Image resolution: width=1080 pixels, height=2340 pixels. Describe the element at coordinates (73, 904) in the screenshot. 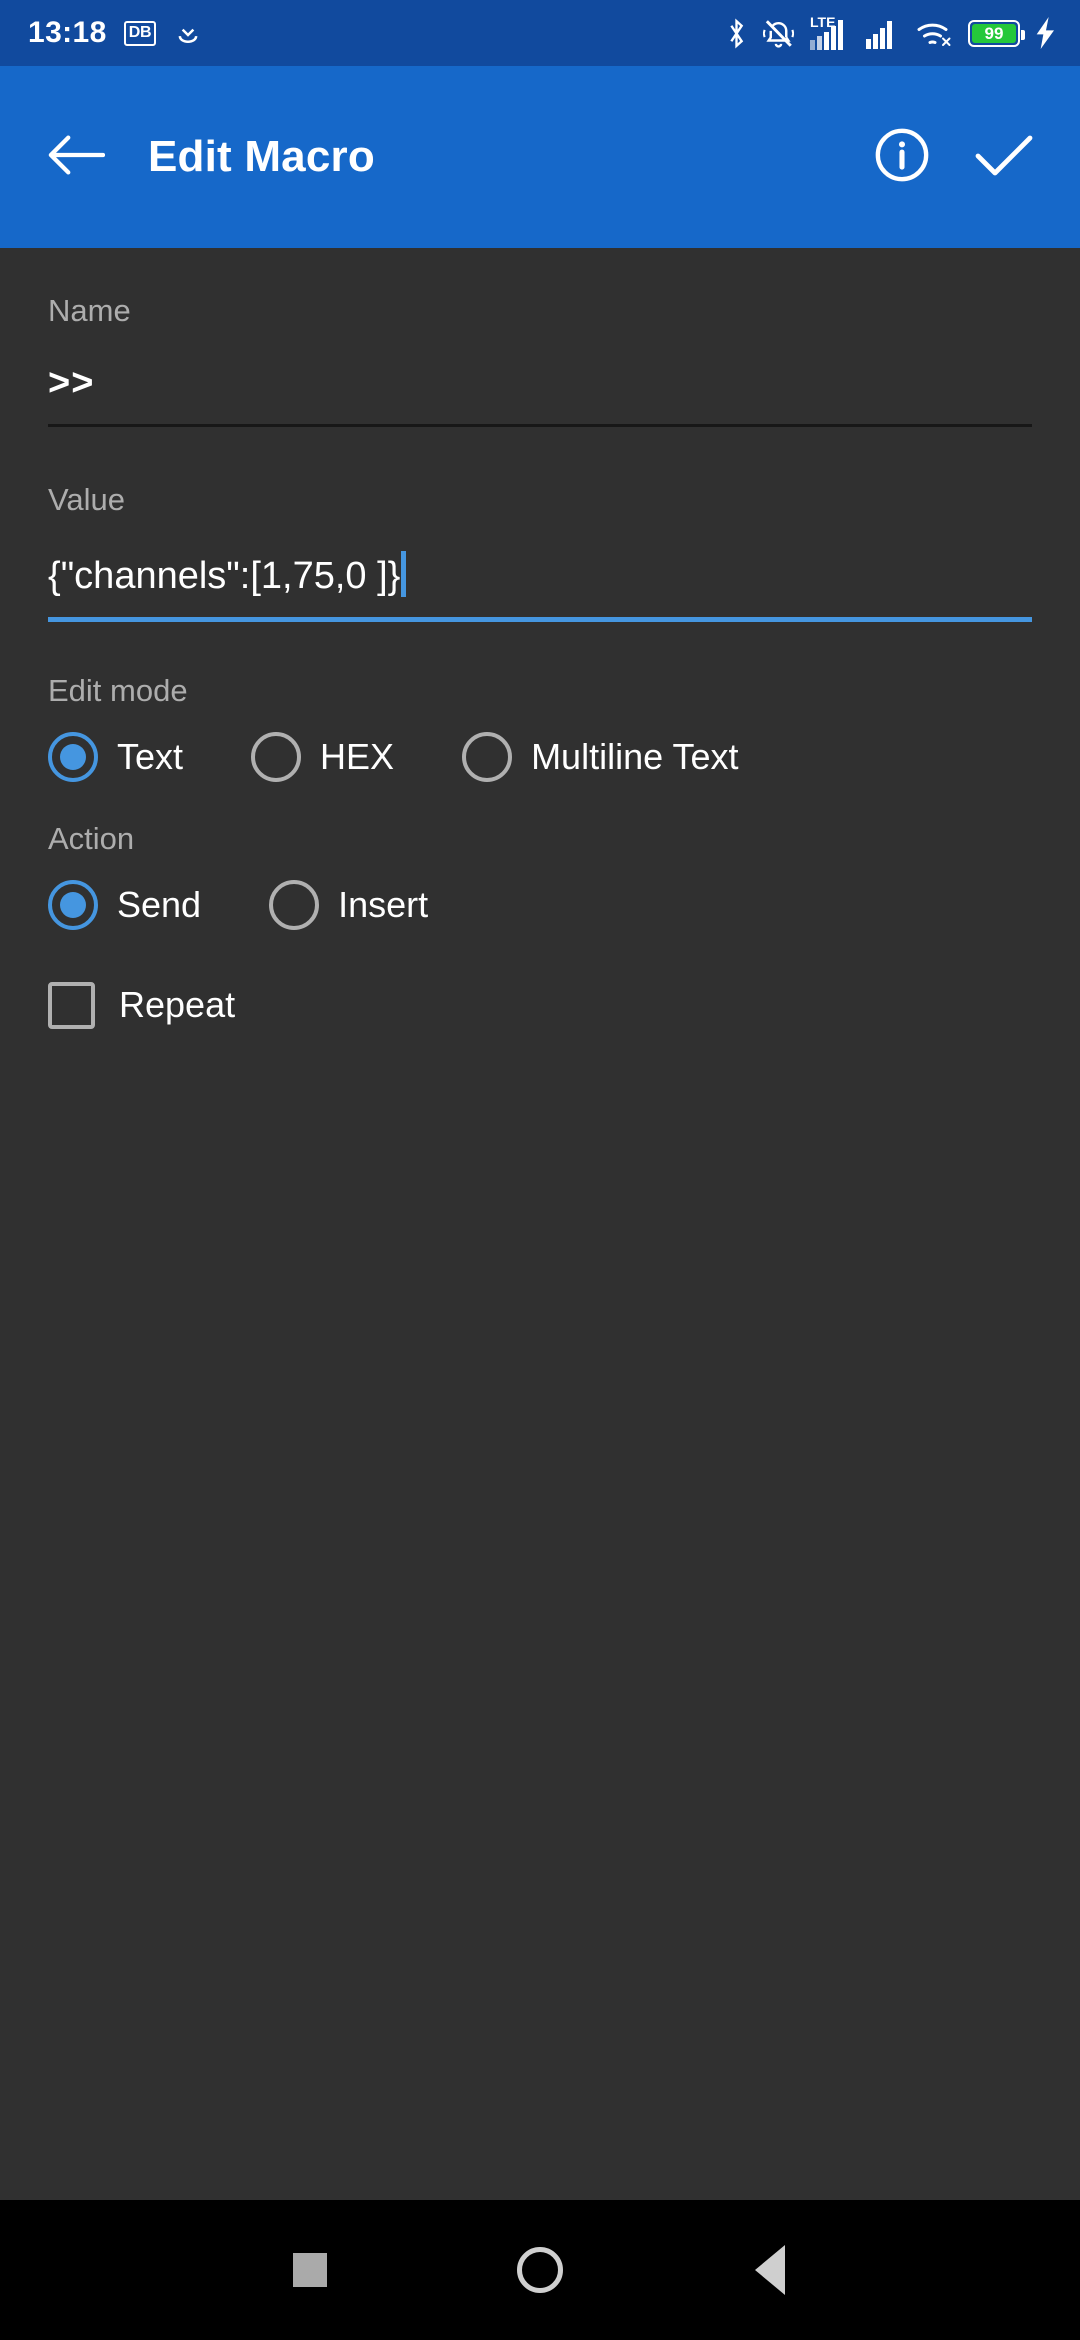

I see `radio-send-indicator` at that location.